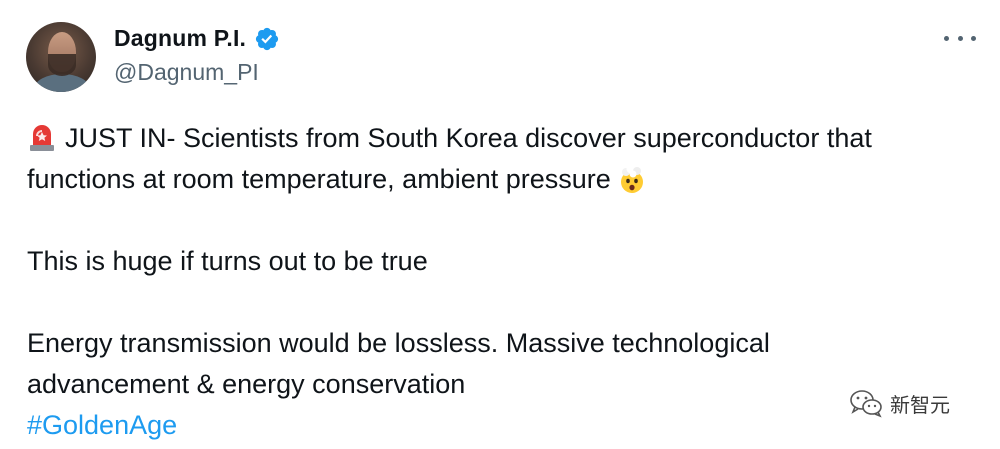  I want to click on more-options-icon, so click(960, 38).